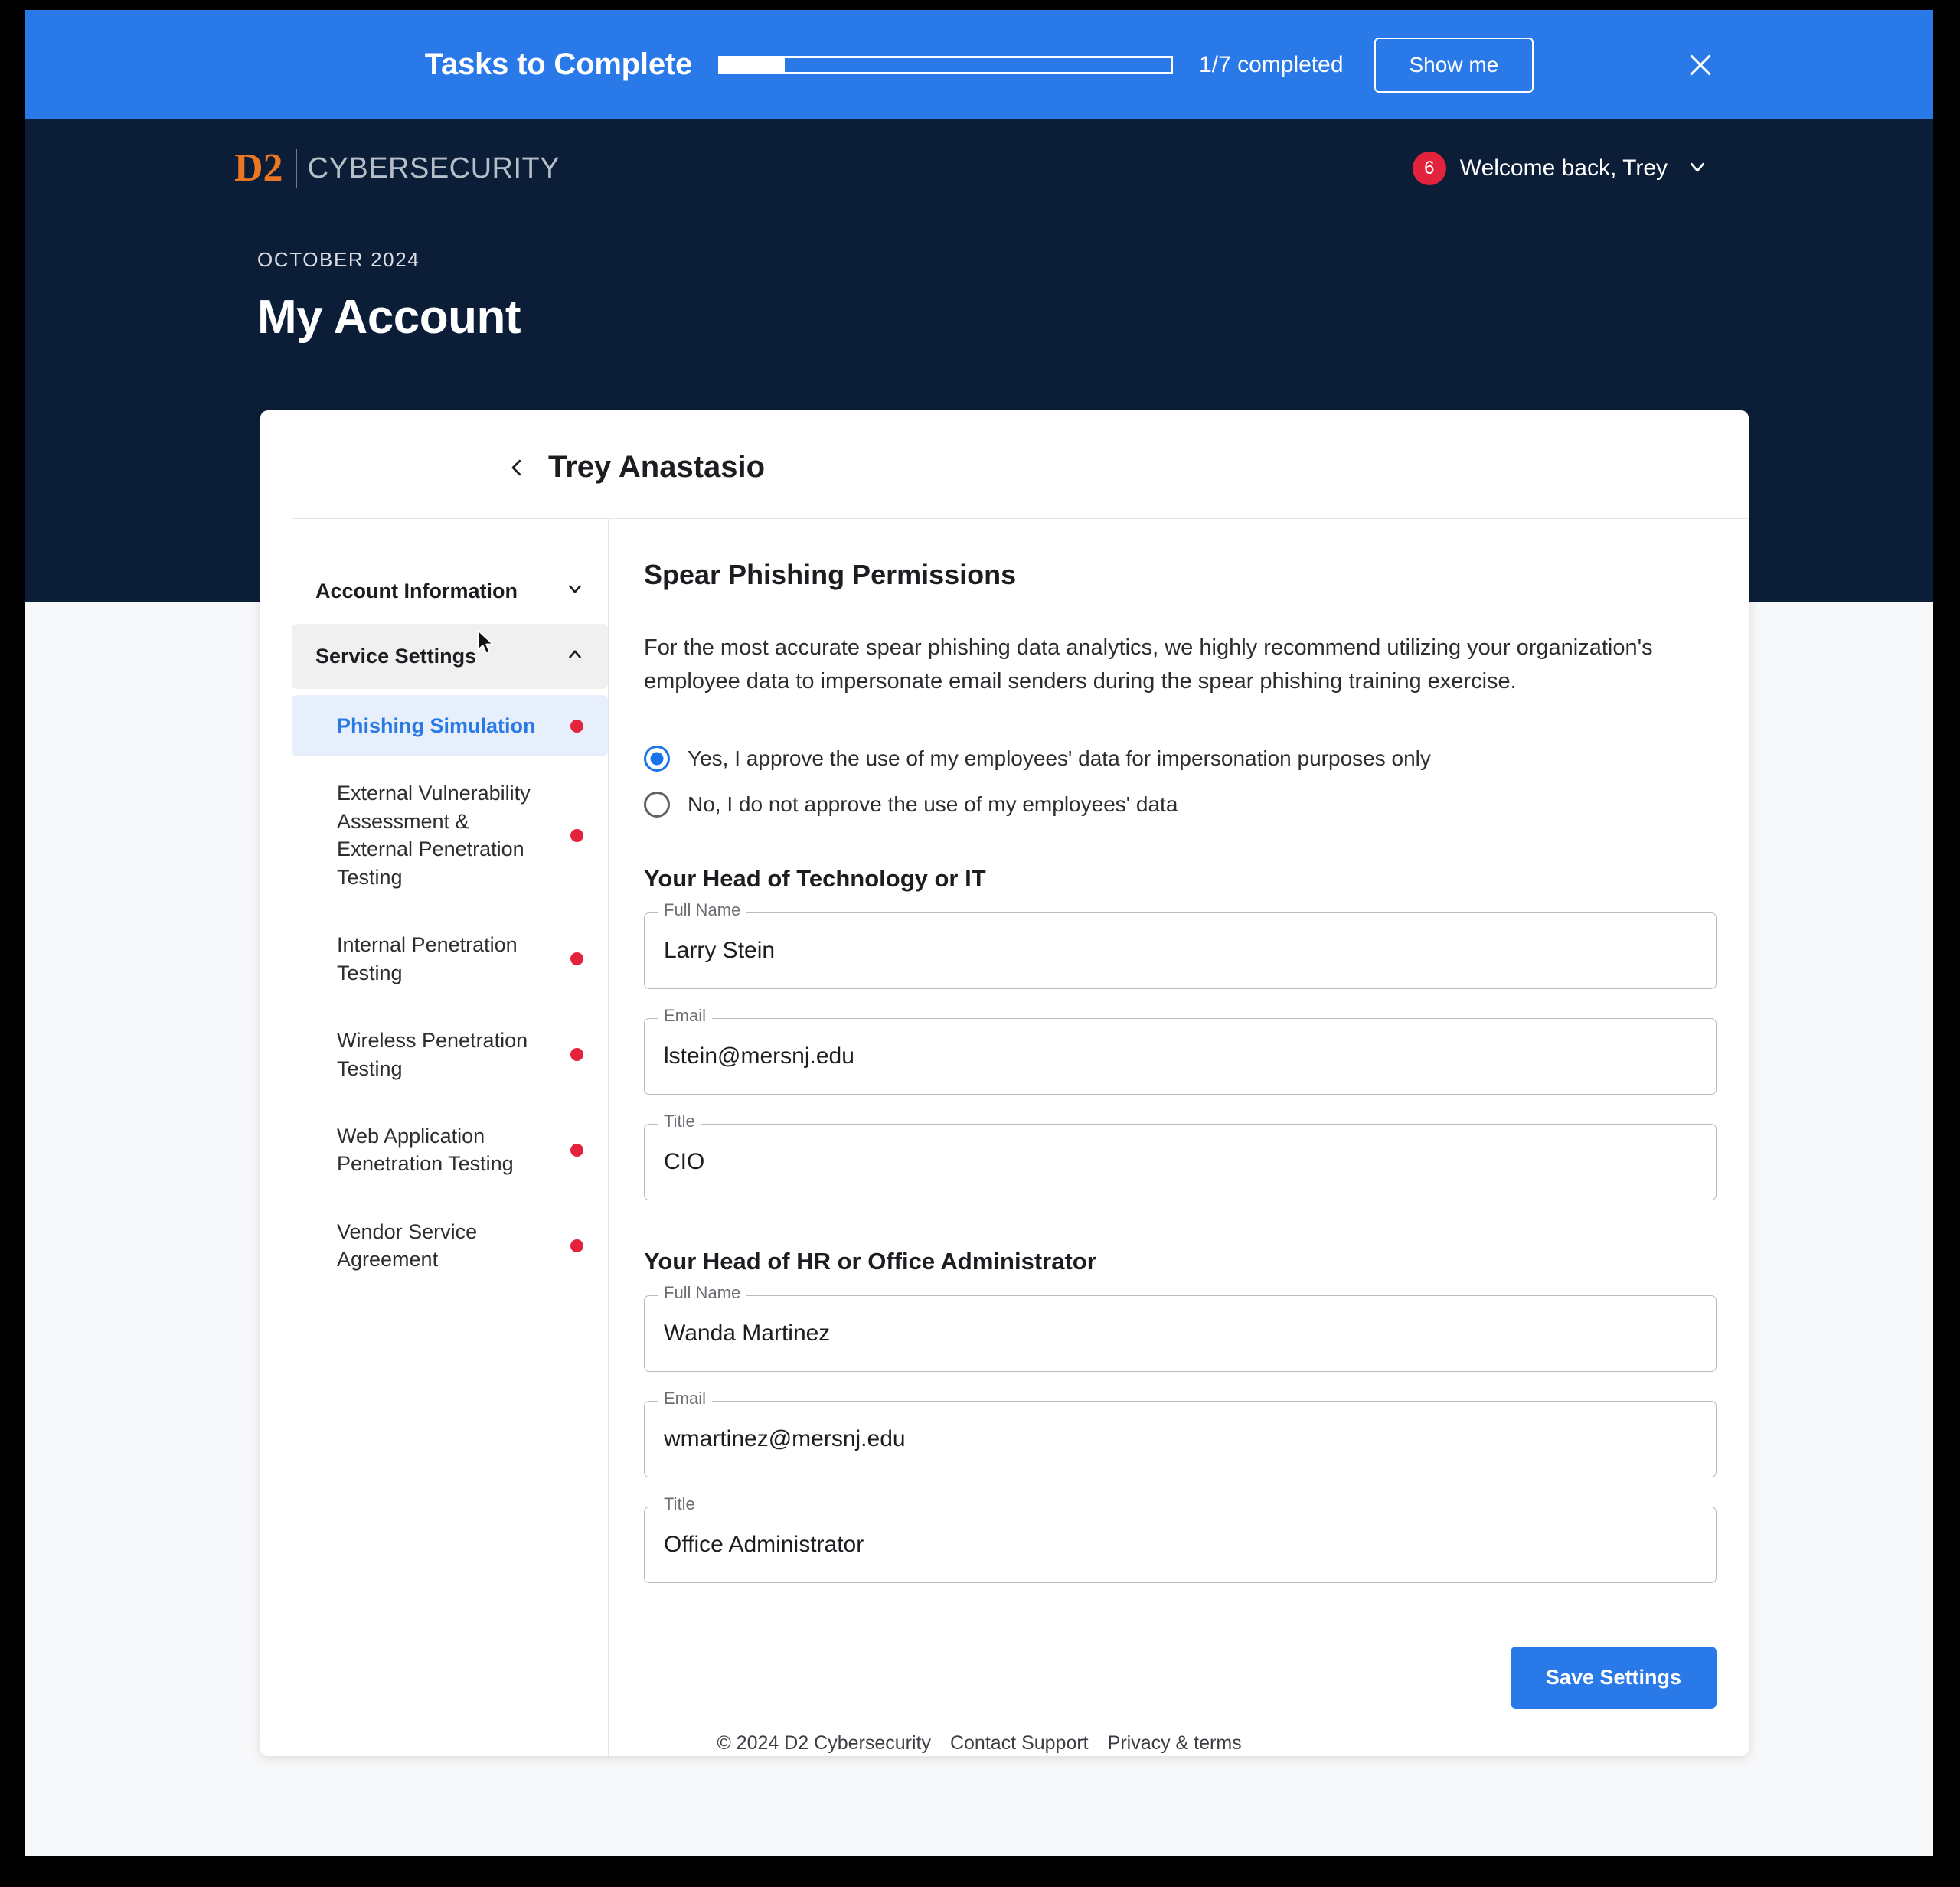  Describe the element at coordinates (1019, 1743) in the screenshot. I see `footer-link-contact-support: Contact Support` at that location.